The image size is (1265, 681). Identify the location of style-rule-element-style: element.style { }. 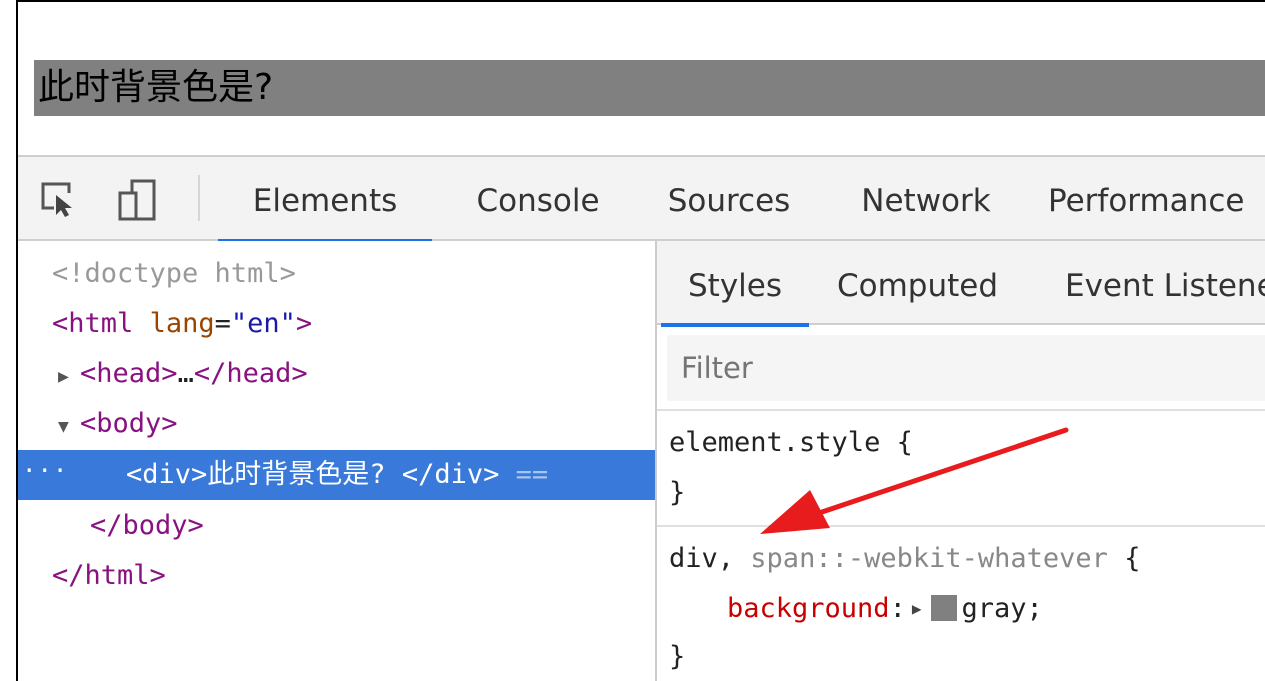
(961, 470).